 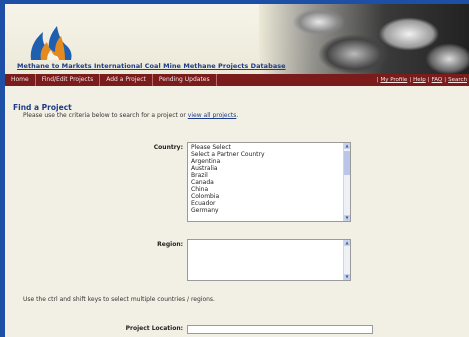 What do you see at coordinates (68, 80) in the screenshot?
I see `nav-find-edit-projects: Find/Edit Projects` at bounding box center [68, 80].